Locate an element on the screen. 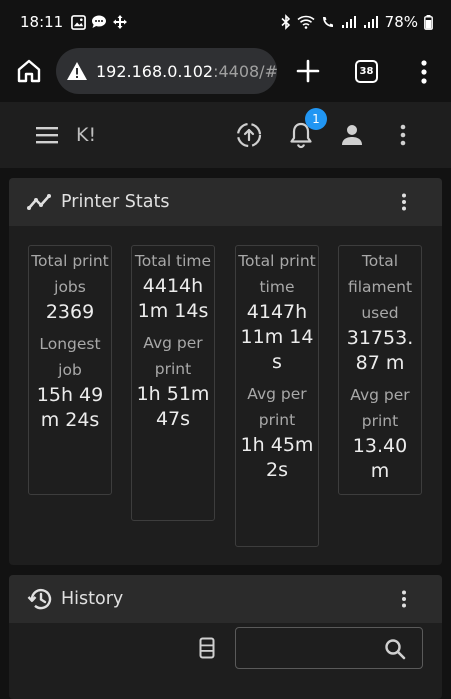 This screenshot has width=451, height=699. stat-value: 1h 51m 47s is located at coordinates (173, 406).